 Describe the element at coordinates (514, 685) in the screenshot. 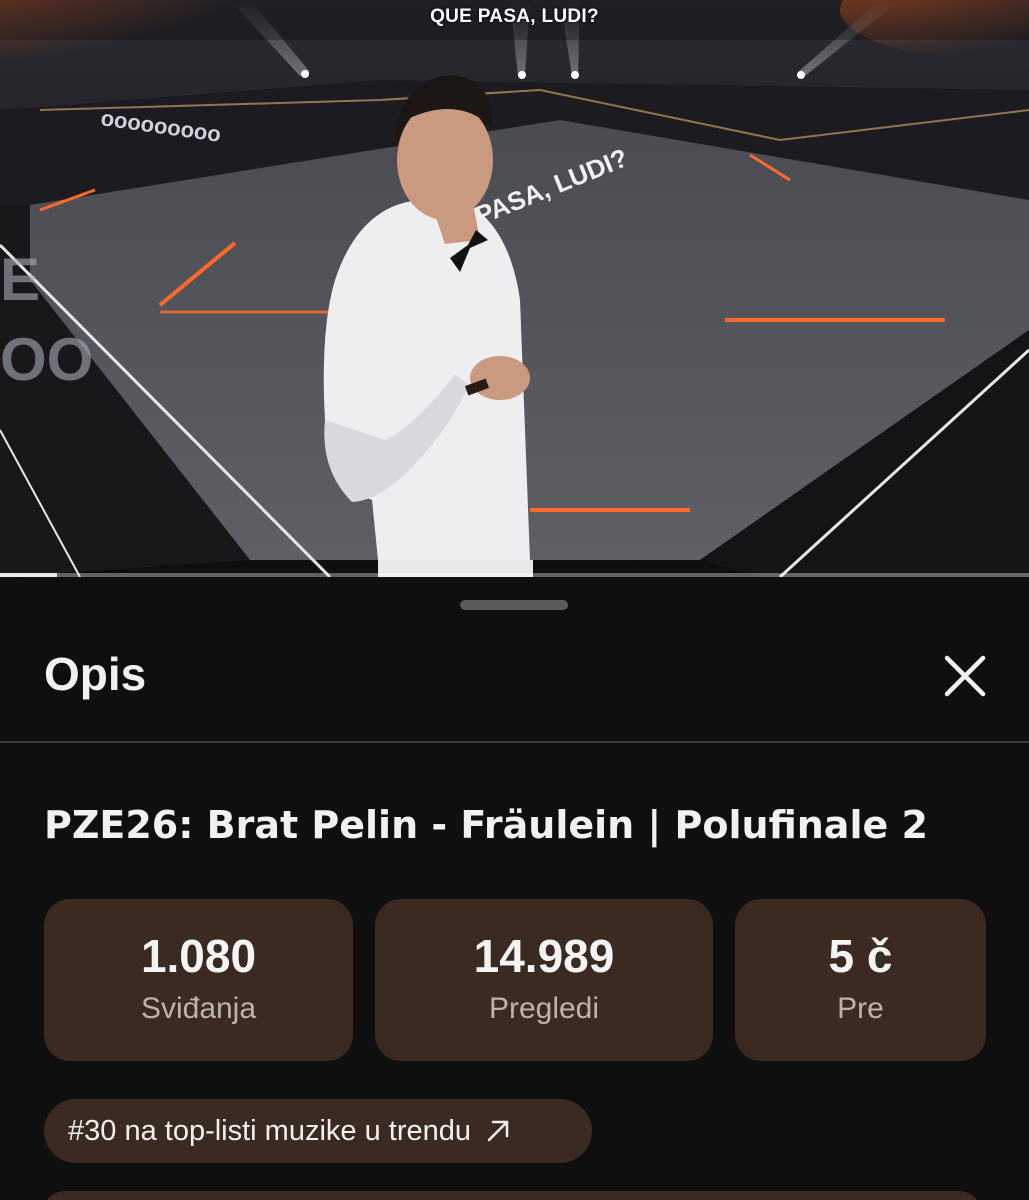

I see `sheet-header: Opis` at that location.